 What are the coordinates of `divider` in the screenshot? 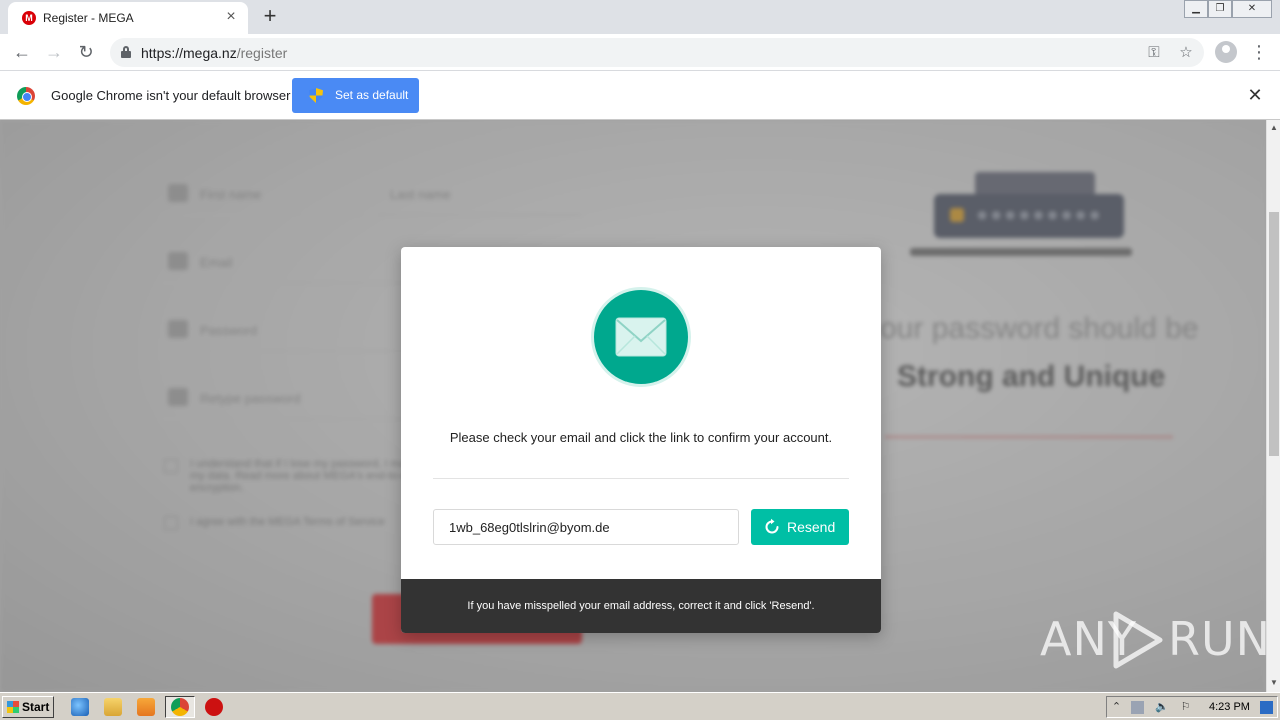 It's located at (641, 478).